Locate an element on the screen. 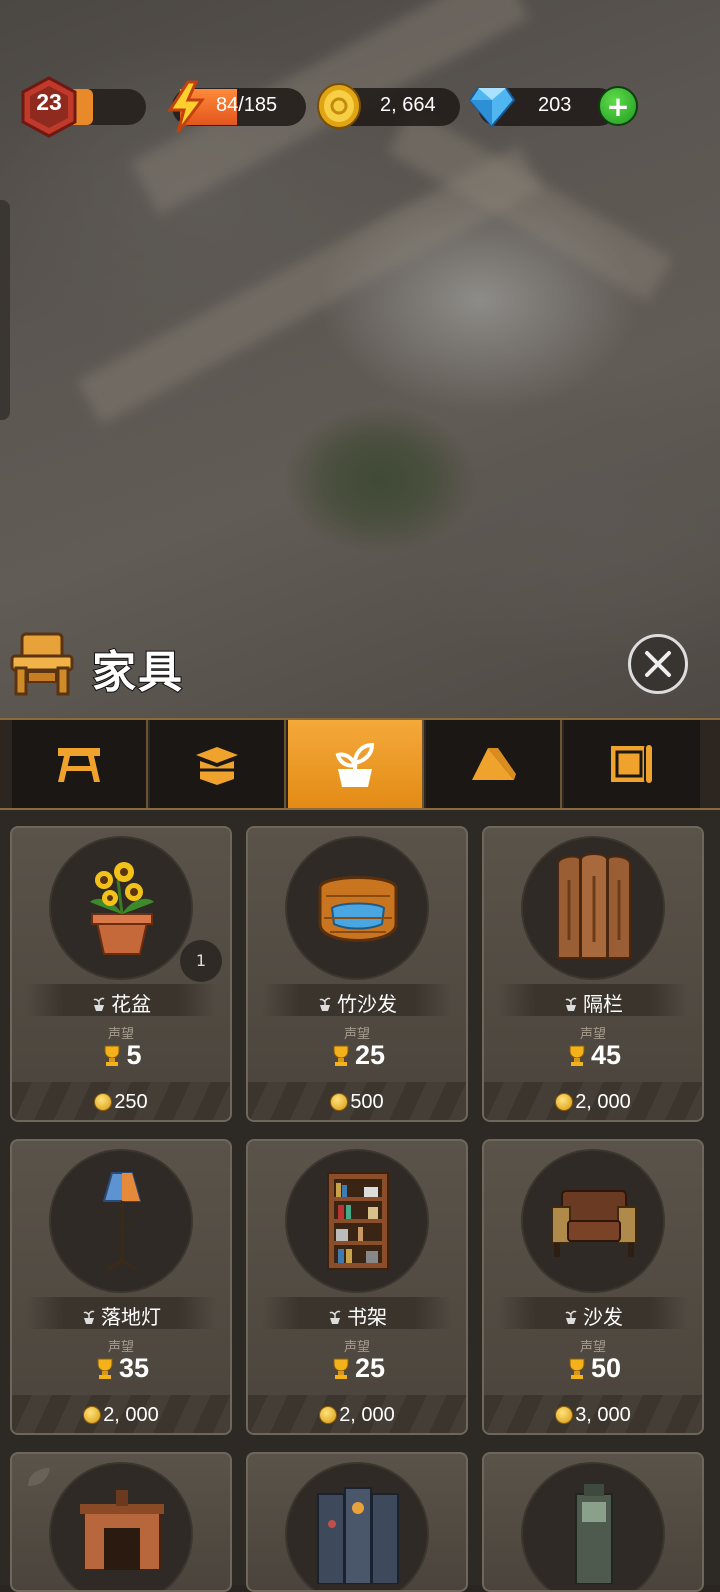 The height and width of the screenshot is (1592, 720). item-card-screen is located at coordinates (357, 1522).